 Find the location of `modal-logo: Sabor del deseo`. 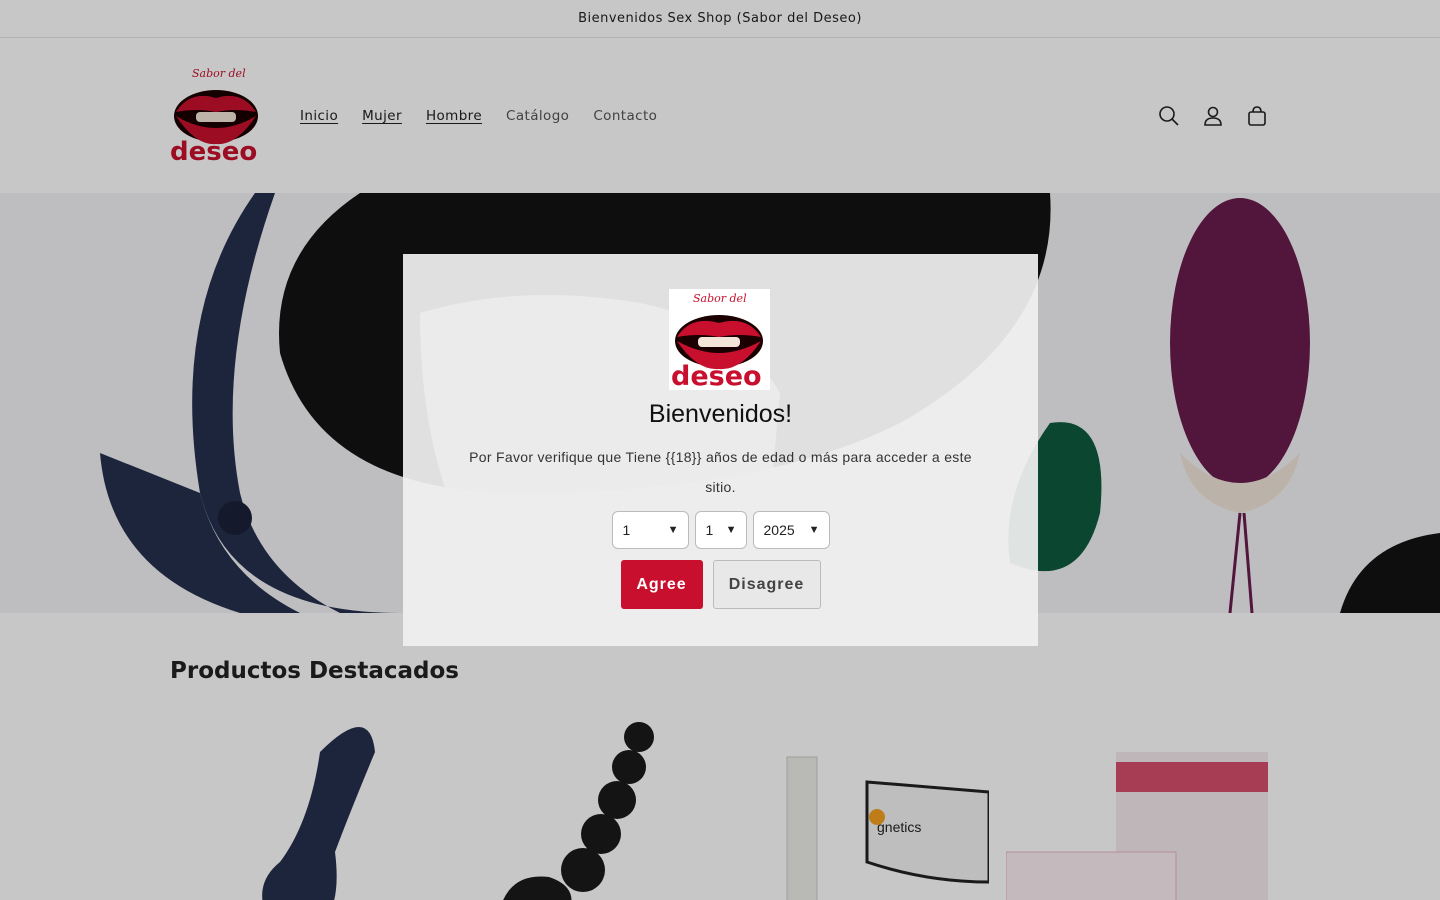

modal-logo: Sabor del deseo is located at coordinates (719, 340).